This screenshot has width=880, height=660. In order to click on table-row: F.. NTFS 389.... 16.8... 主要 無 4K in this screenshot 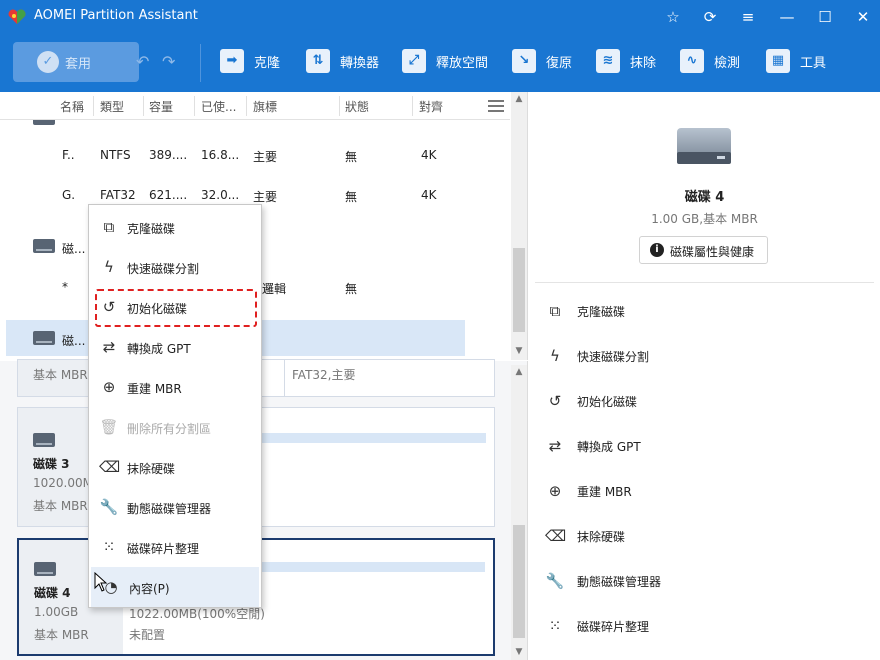, I will do `click(255, 154)`.